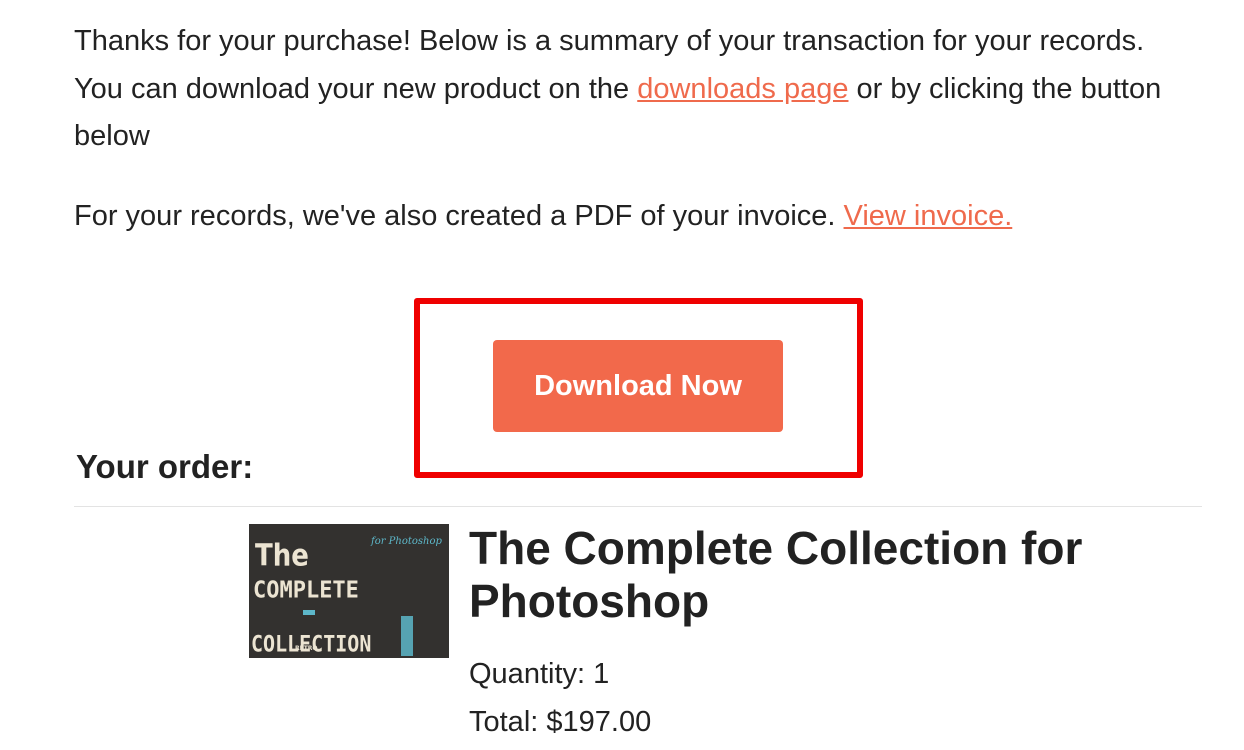  What do you see at coordinates (306, 590) in the screenshot?
I see `product-image-line2: COMPLETE` at bounding box center [306, 590].